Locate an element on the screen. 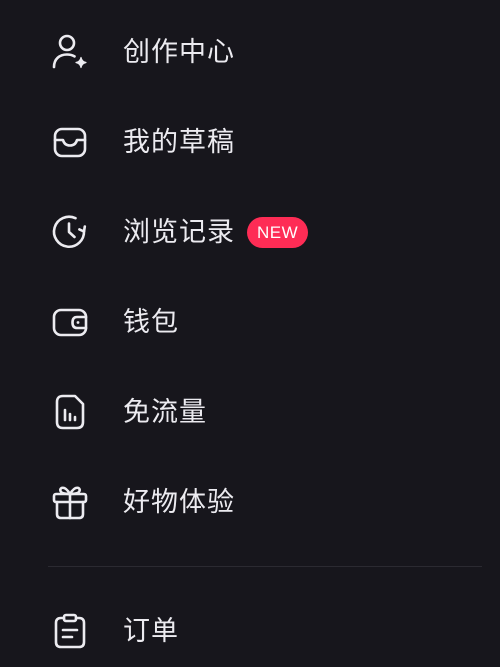 This screenshot has width=500, height=667. history-clock-icon is located at coordinates (70, 232).